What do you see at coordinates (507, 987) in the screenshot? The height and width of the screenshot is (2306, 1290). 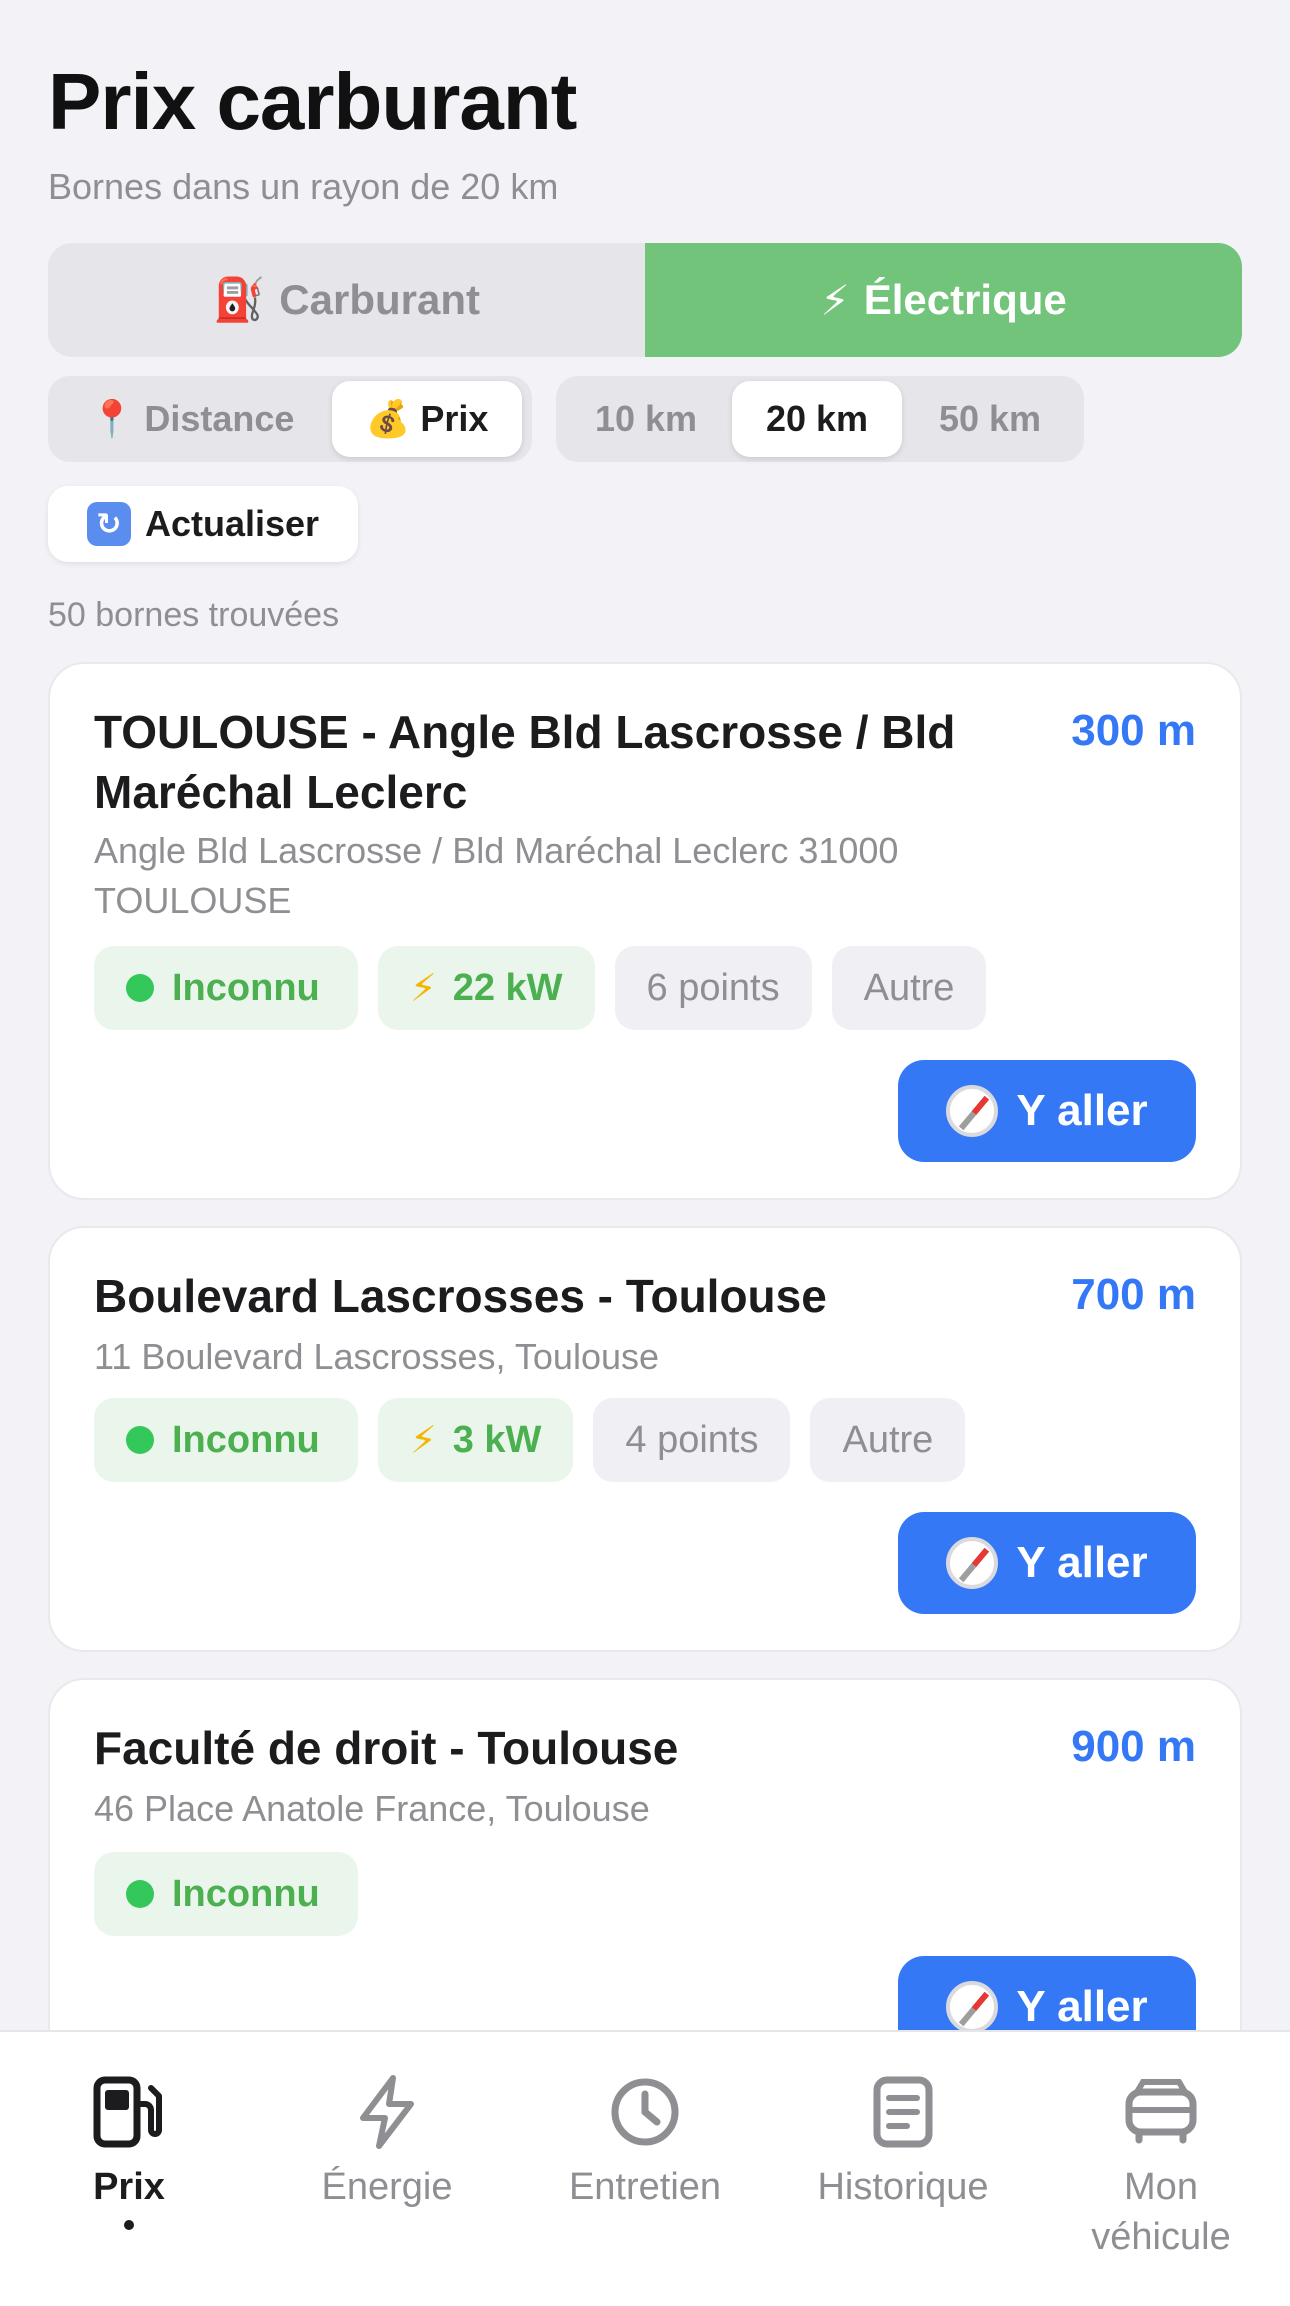 I see `power-label: 22 kW` at bounding box center [507, 987].